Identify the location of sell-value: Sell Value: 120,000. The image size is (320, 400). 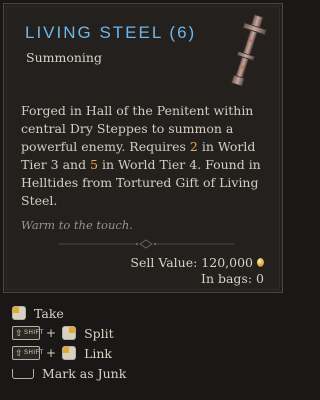
(197, 262).